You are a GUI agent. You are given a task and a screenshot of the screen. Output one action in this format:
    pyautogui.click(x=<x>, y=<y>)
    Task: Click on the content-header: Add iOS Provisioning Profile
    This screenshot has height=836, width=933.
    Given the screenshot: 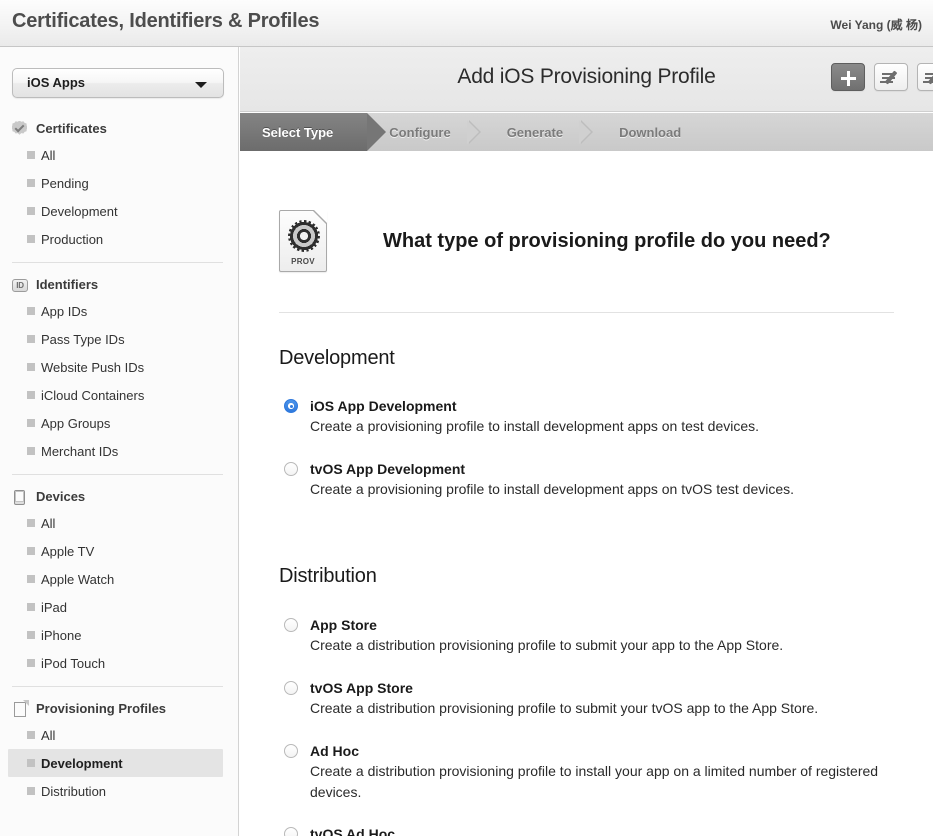 What is the action you would take?
    pyautogui.click(x=586, y=79)
    